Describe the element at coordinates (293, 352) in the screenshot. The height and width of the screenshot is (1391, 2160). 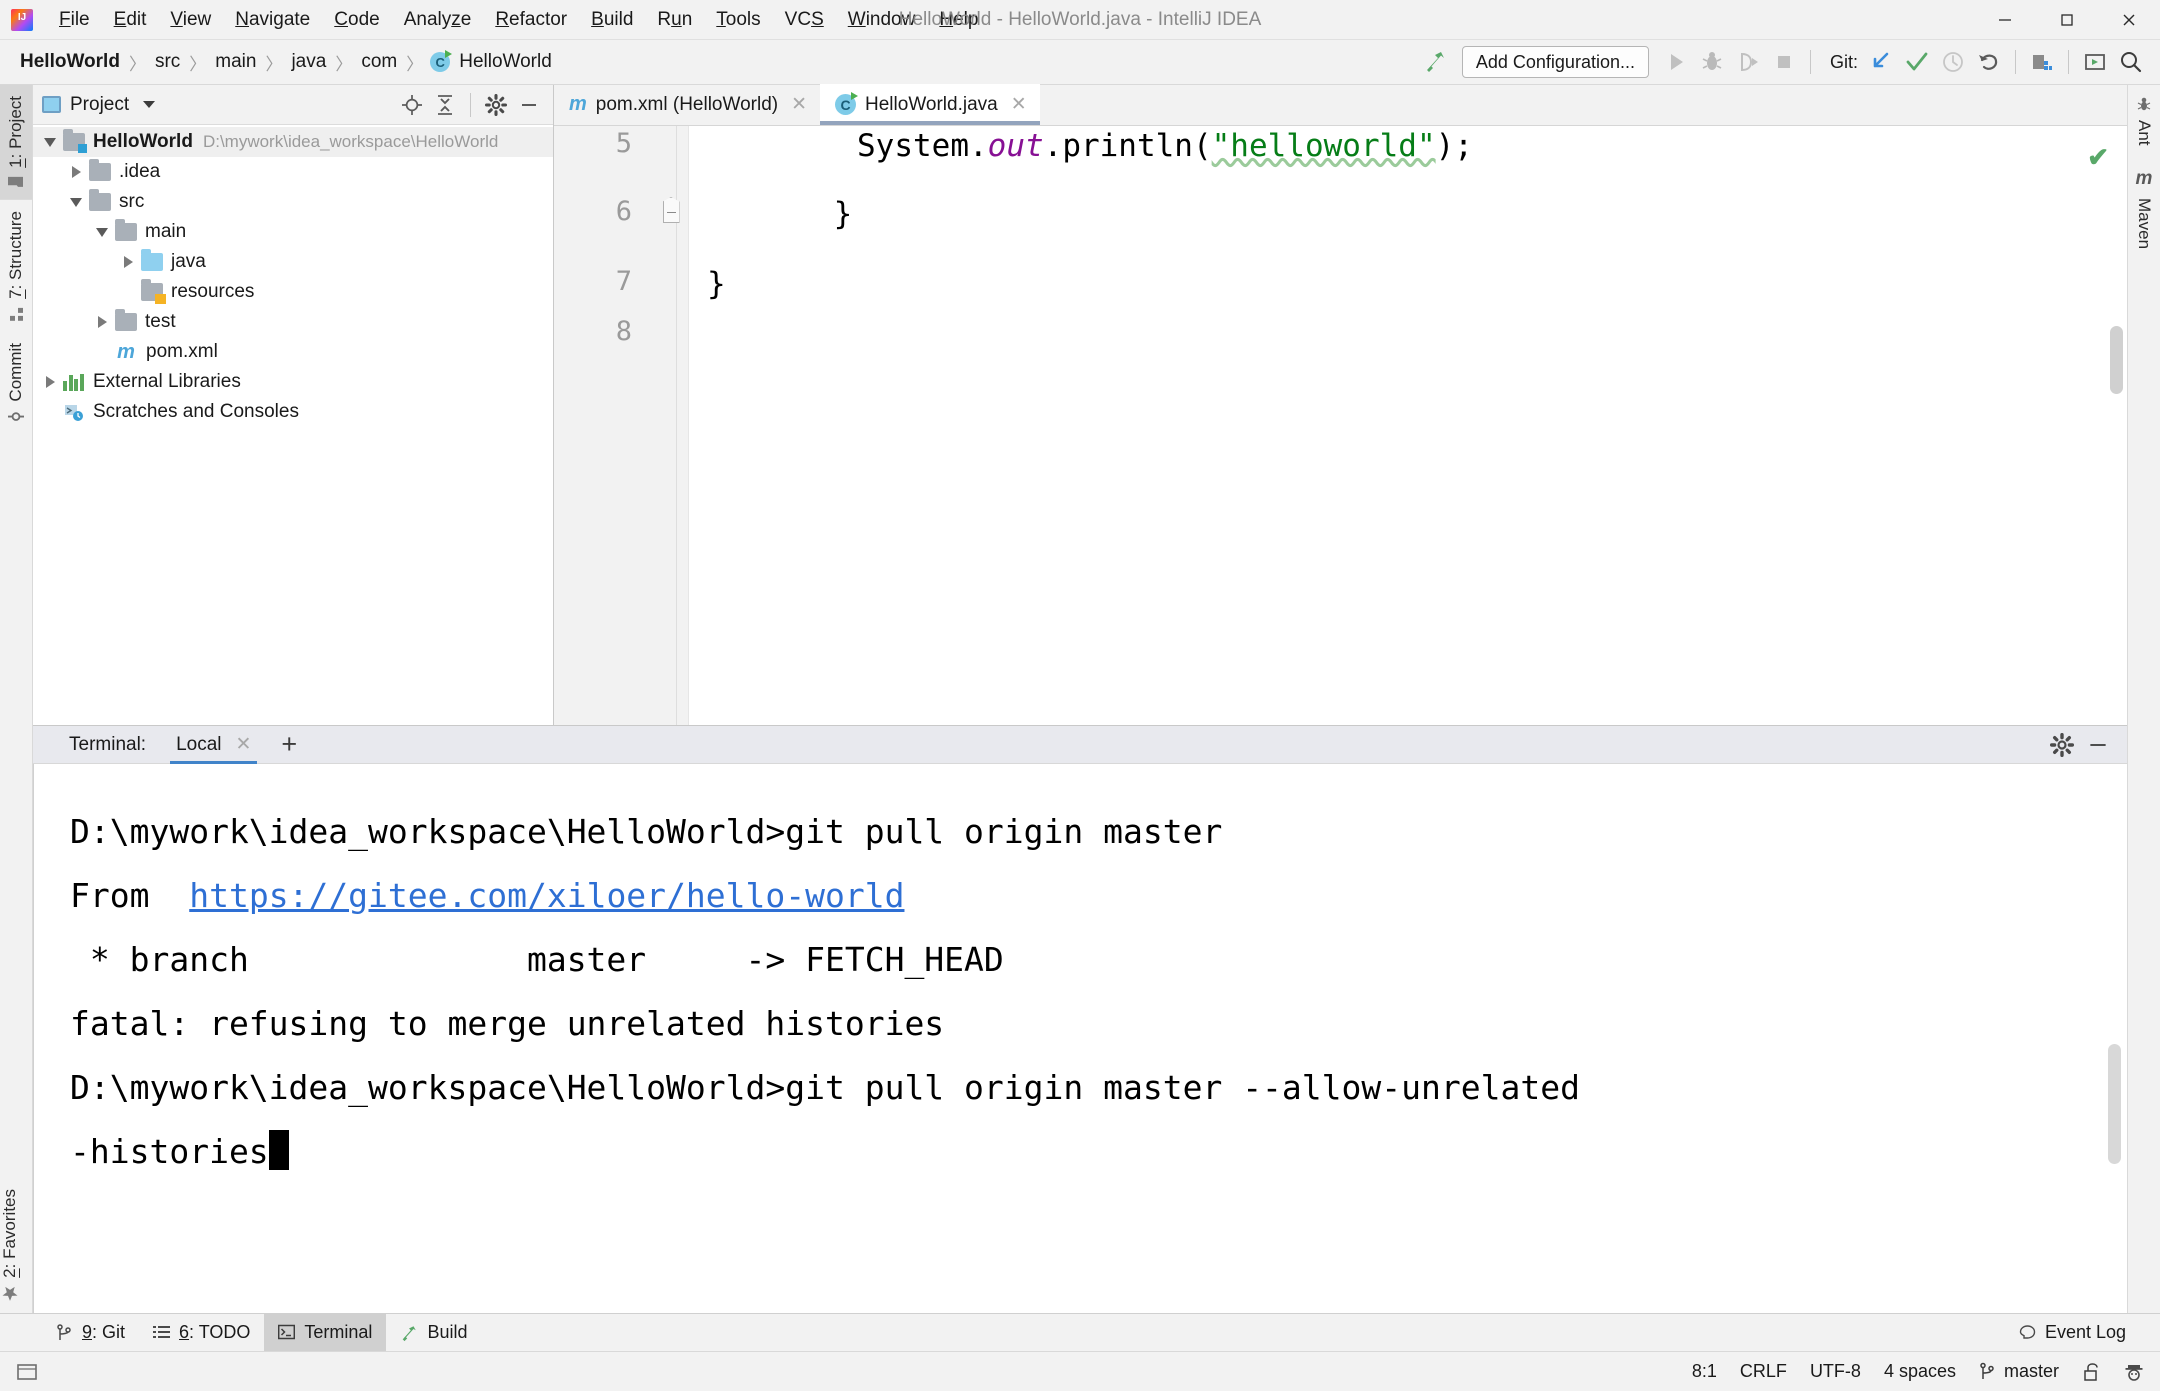
I see `tree-node-pomxml: m pom.xml` at that location.